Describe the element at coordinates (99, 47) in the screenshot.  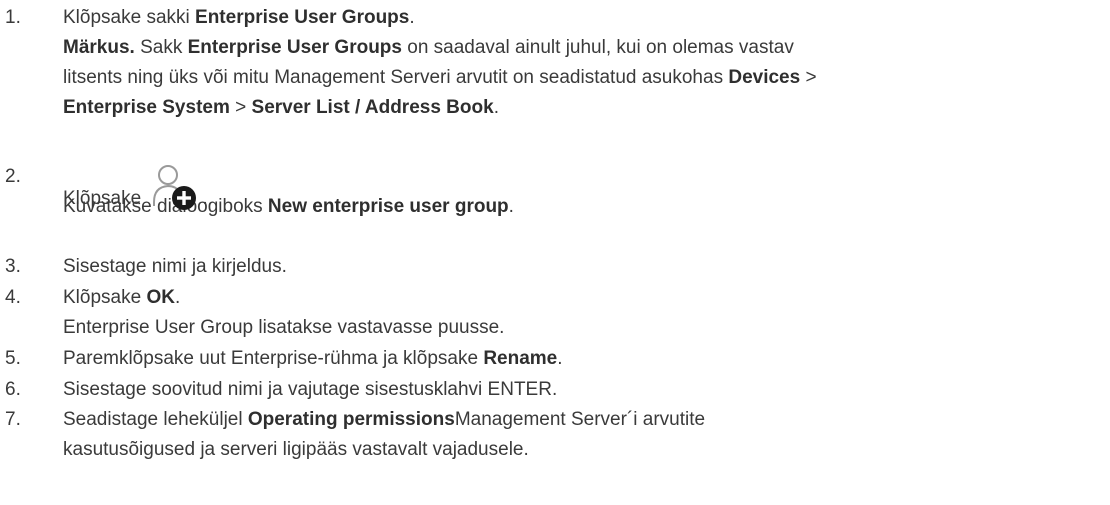
I see `note-label: Märkus.` at that location.